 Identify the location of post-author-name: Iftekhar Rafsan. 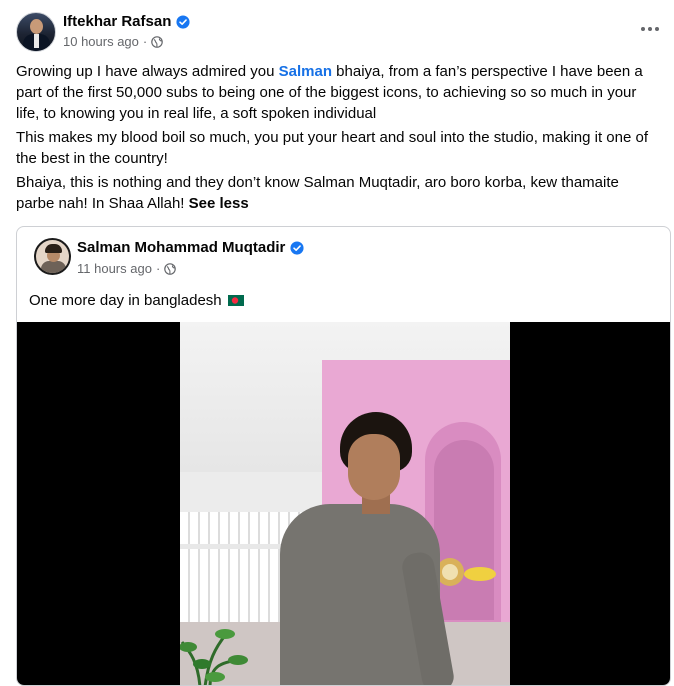
(117, 21).